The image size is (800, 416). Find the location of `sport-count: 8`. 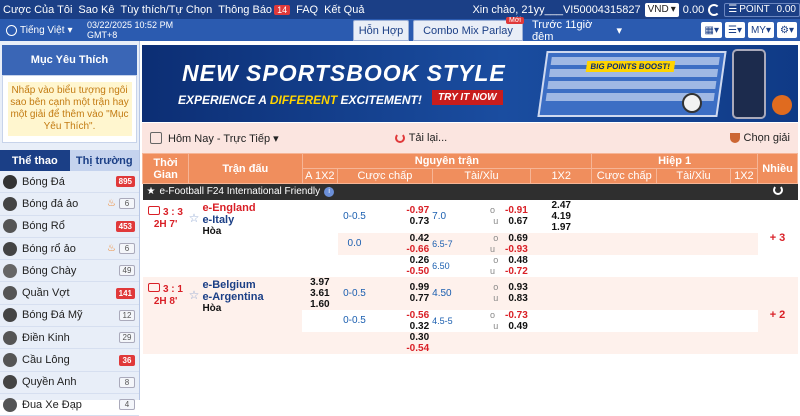

sport-count: 8 is located at coordinates (127, 382).